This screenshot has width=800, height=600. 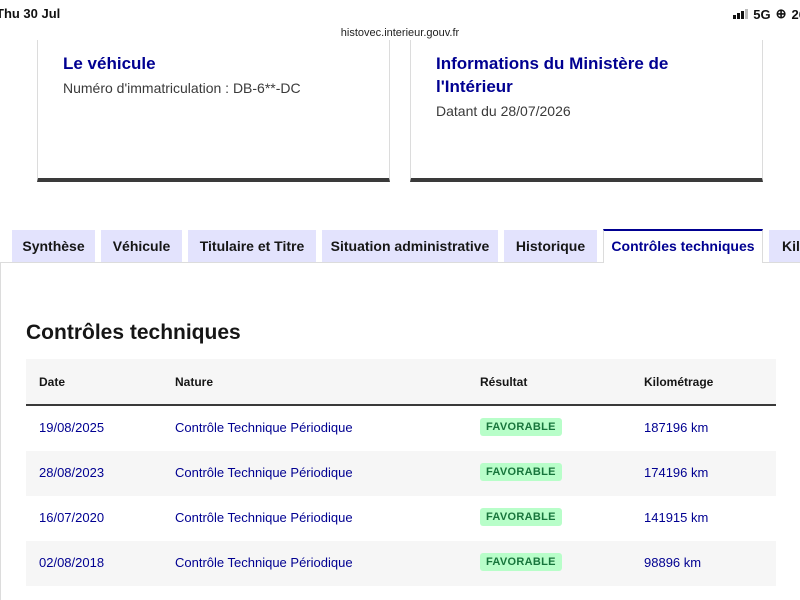 What do you see at coordinates (504, 382) in the screenshot?
I see `column-header-result: Résultat` at bounding box center [504, 382].